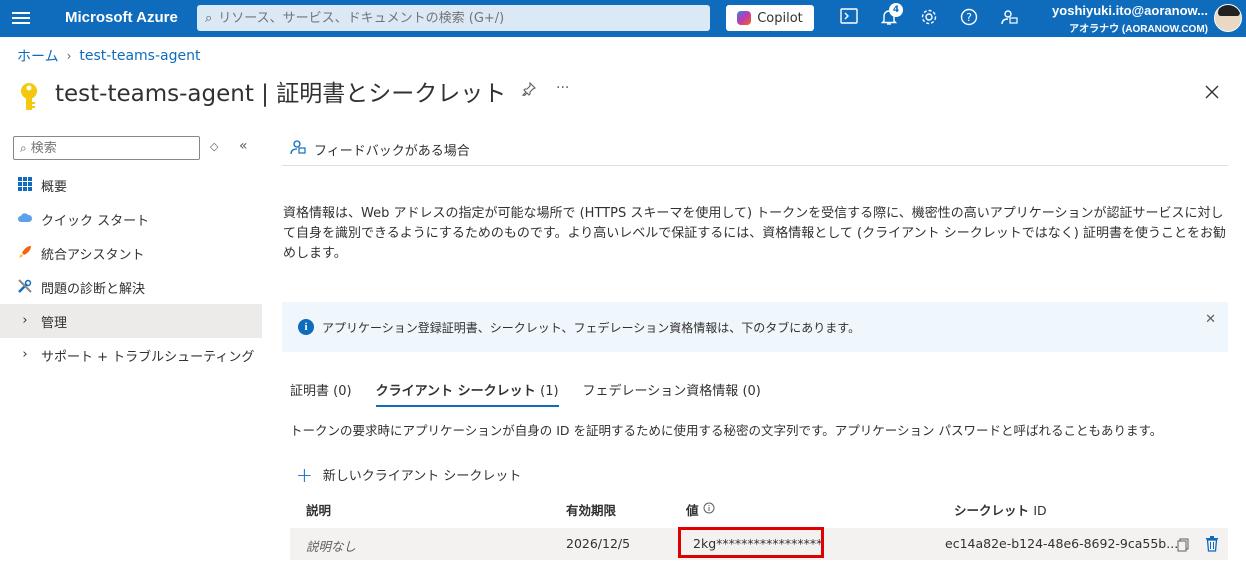 This screenshot has width=1246, height=588. I want to click on collapse-sidebar-icon: «, so click(243, 146).